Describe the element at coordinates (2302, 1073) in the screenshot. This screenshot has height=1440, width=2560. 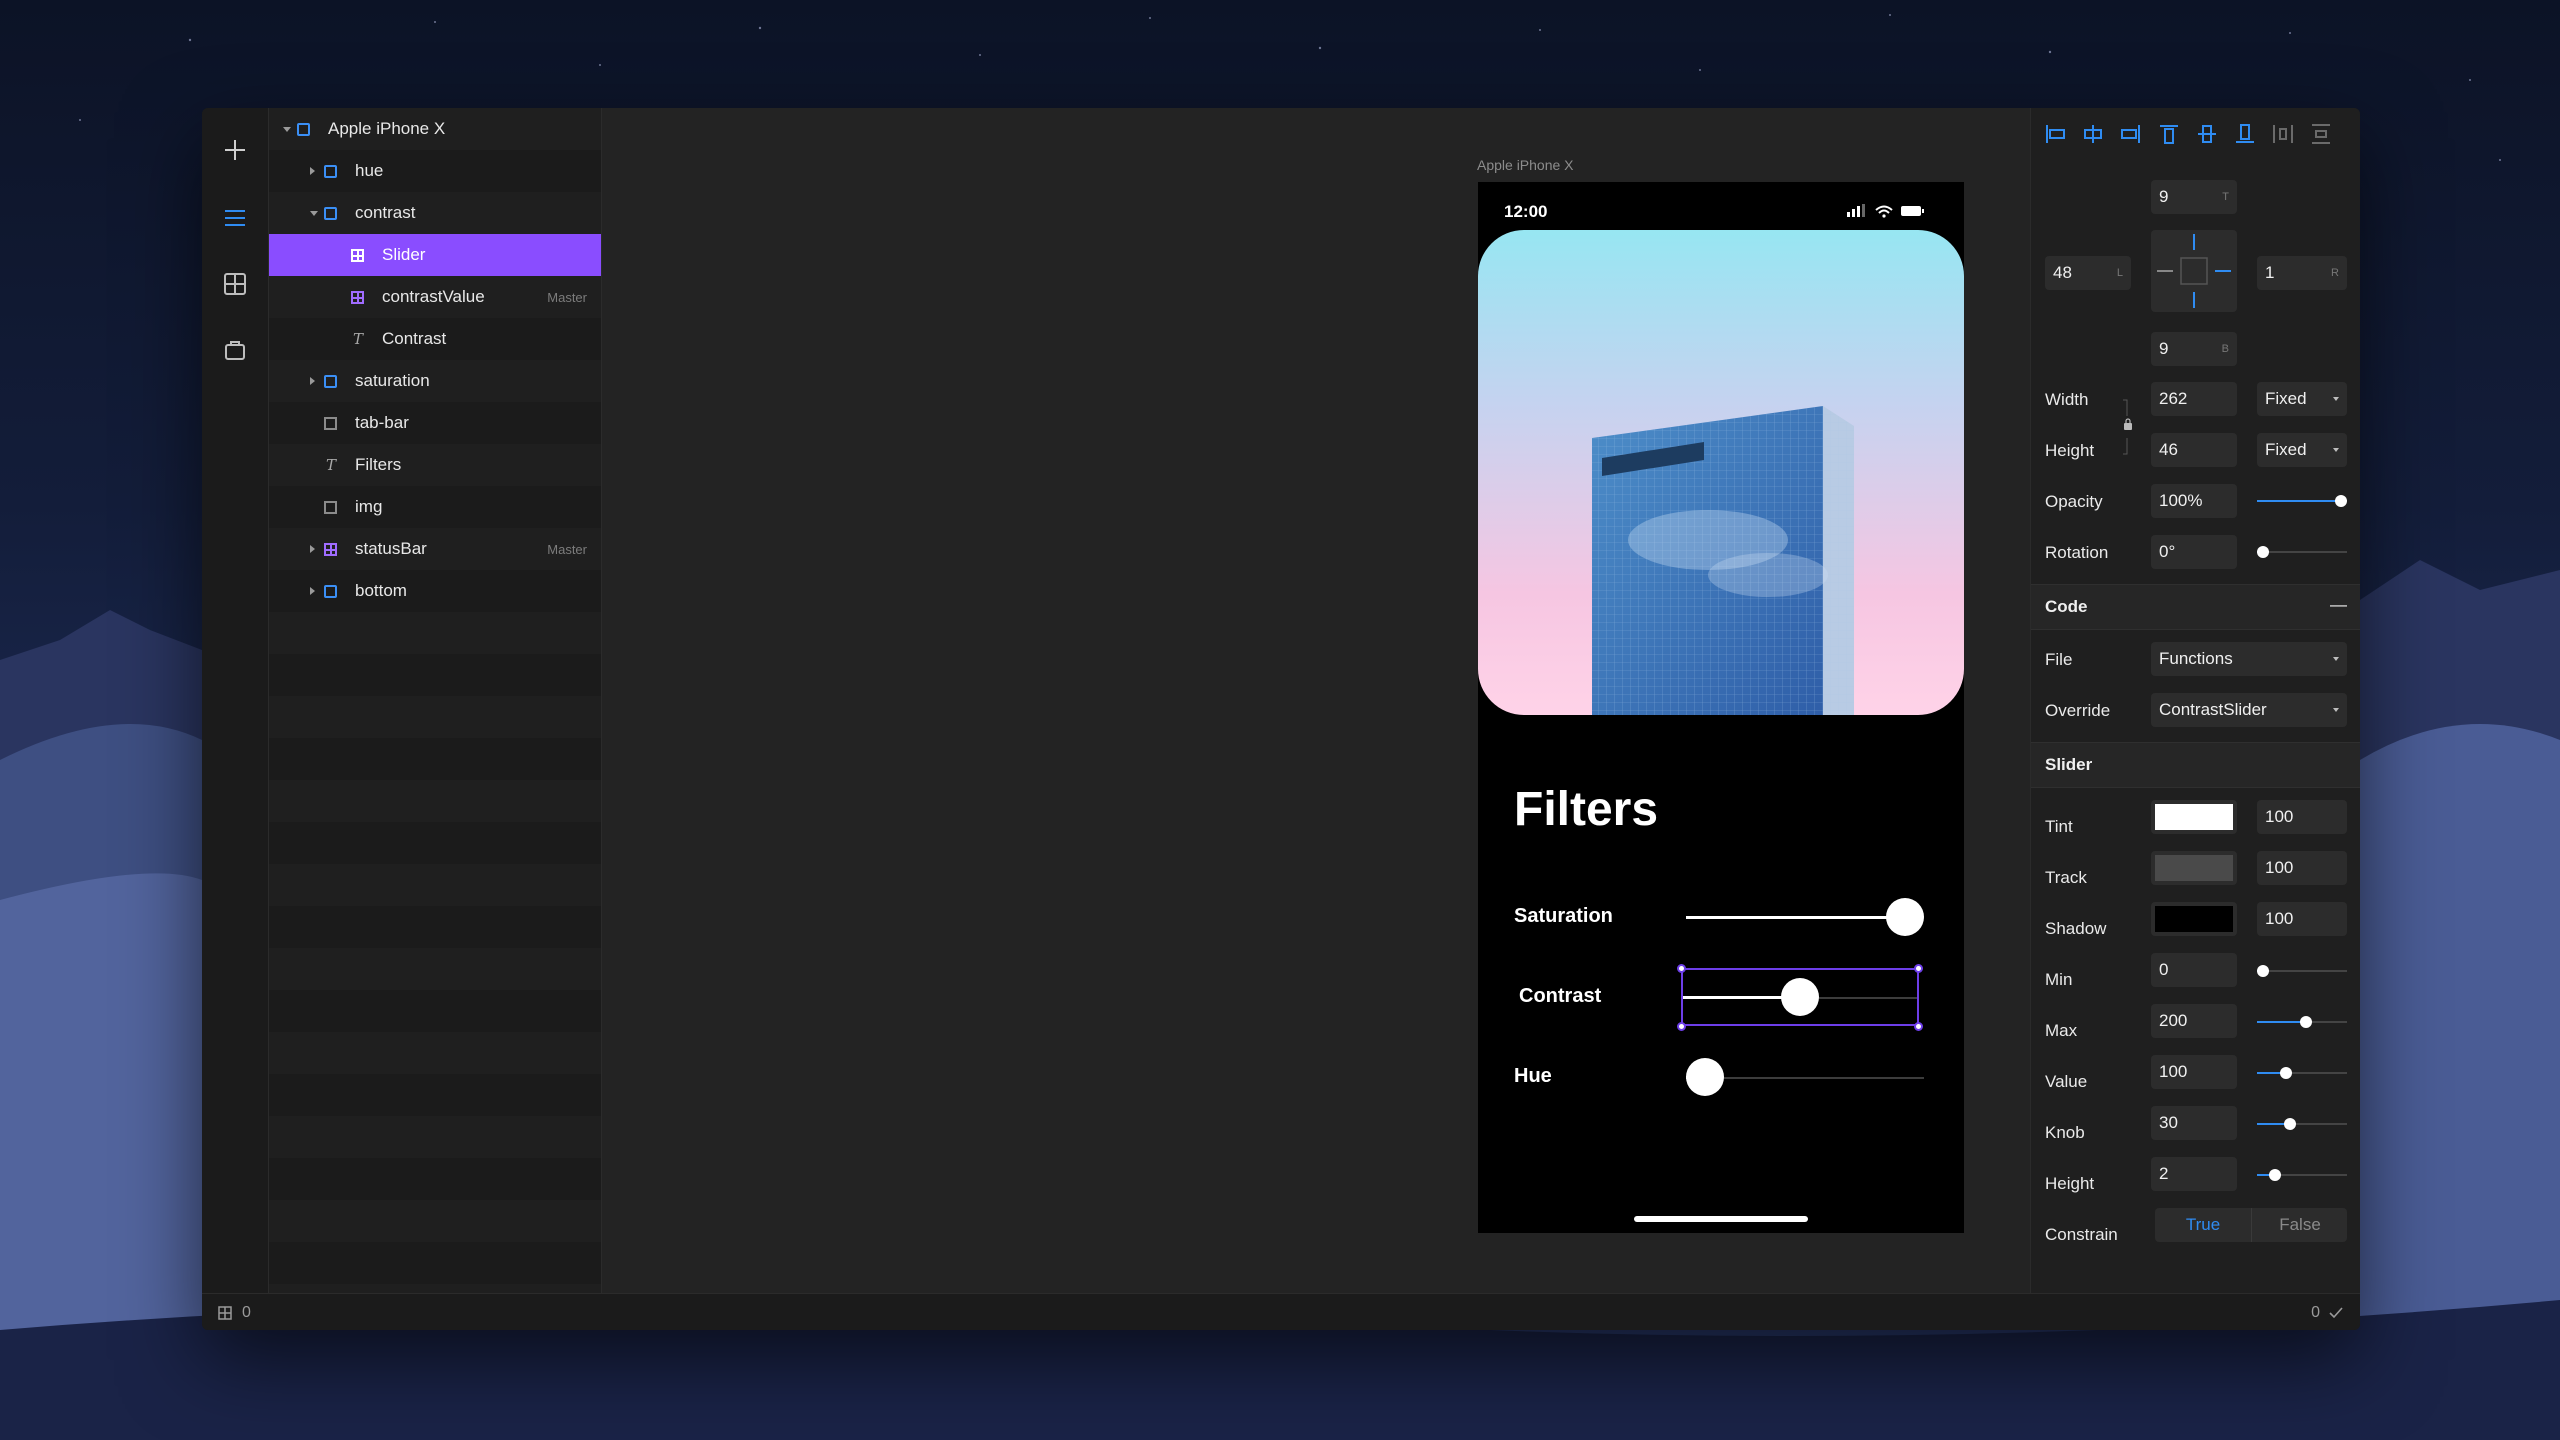
I see `value-slider` at that location.